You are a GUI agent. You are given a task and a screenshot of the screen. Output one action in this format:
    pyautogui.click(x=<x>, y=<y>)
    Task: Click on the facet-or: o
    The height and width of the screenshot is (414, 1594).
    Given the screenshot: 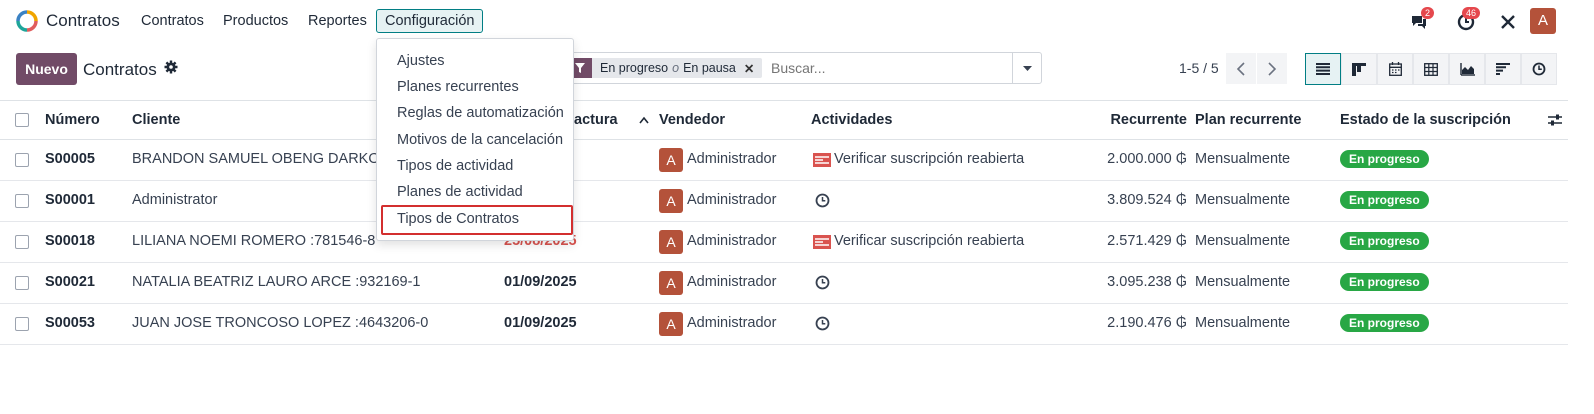 What is the action you would take?
    pyautogui.click(x=676, y=68)
    